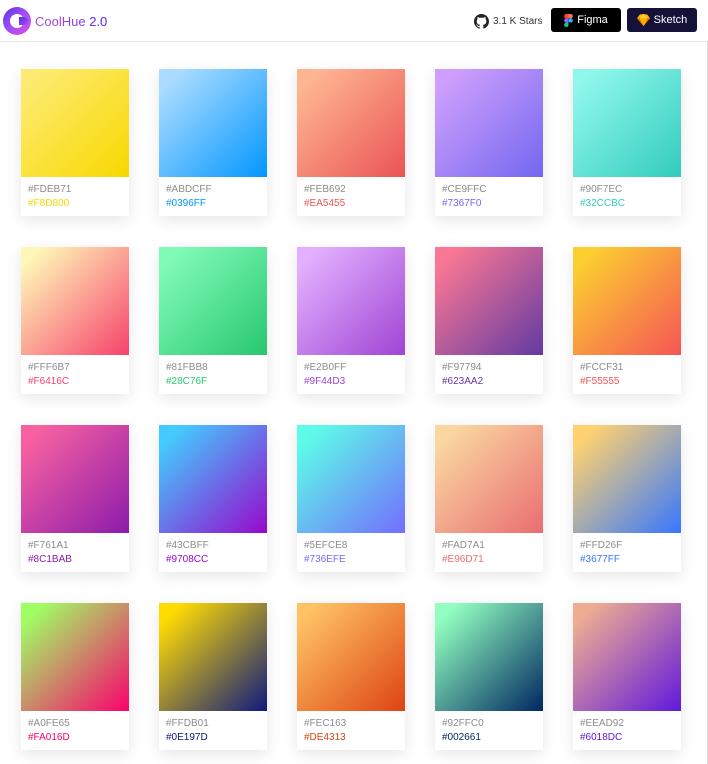 The width and height of the screenshot is (708, 764). I want to click on gradient-card: #92FFC0 #002661, so click(489, 676).